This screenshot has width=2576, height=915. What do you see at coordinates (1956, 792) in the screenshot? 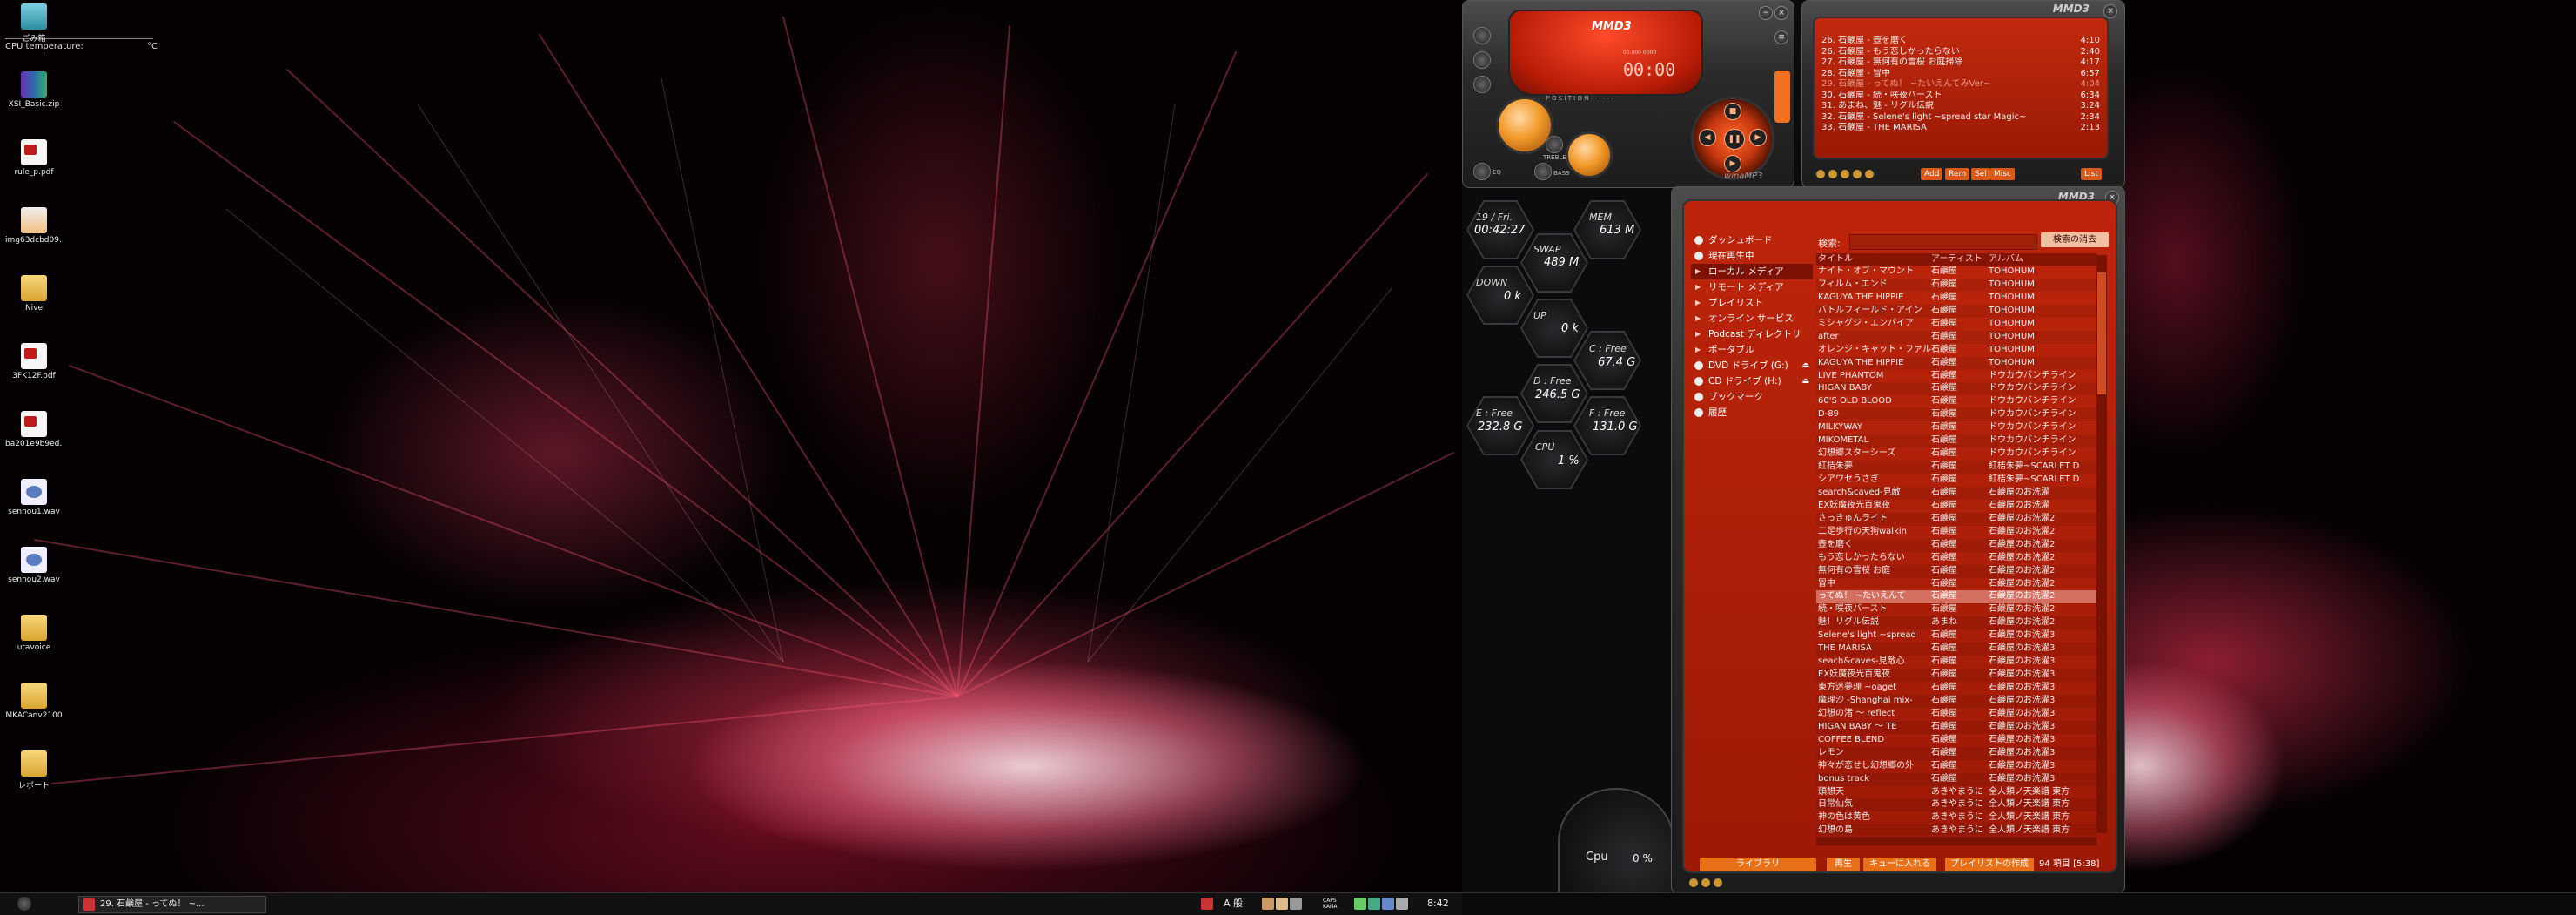
I see `table-row: 頭想天 あきやまうに 全人類ノ天楽譜 東方` at bounding box center [1956, 792].